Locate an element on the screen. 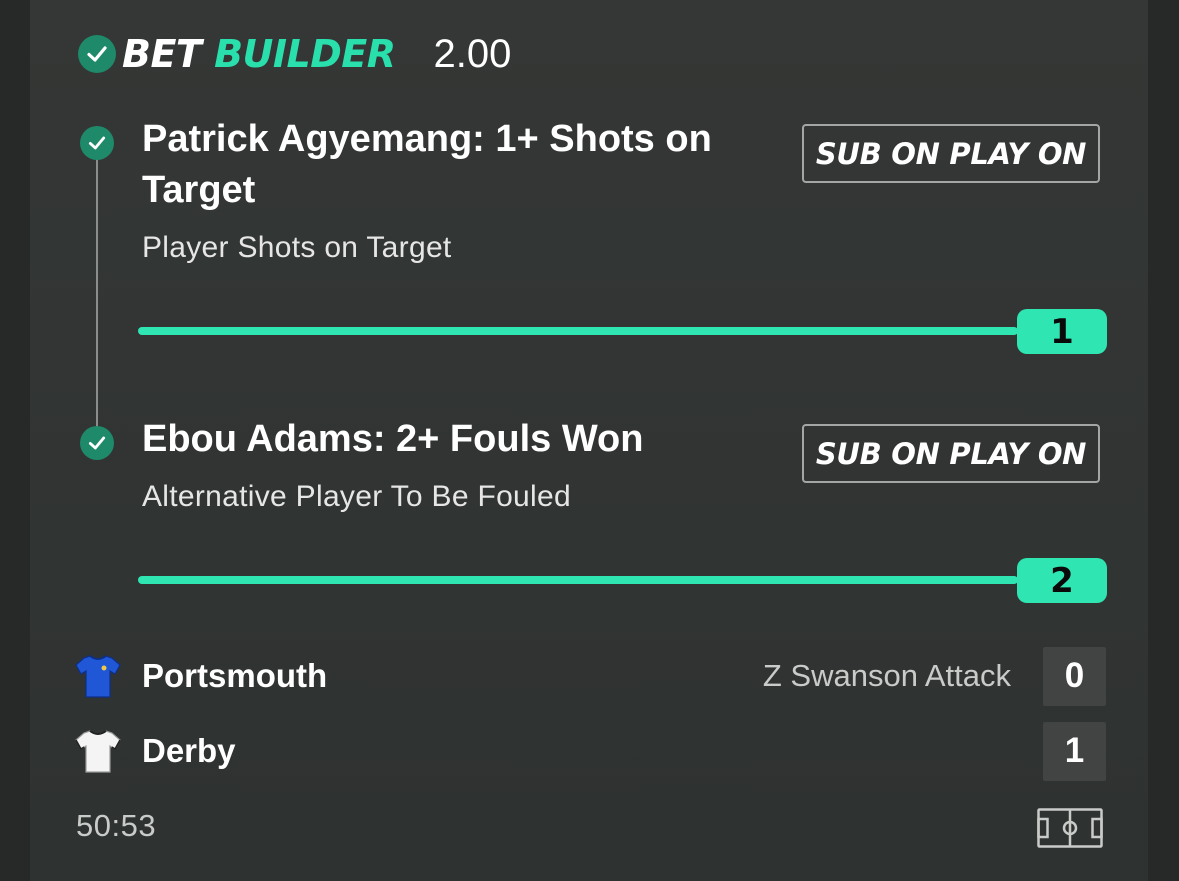 The width and height of the screenshot is (1179, 881). team-name: Portsmouth is located at coordinates (235, 675).